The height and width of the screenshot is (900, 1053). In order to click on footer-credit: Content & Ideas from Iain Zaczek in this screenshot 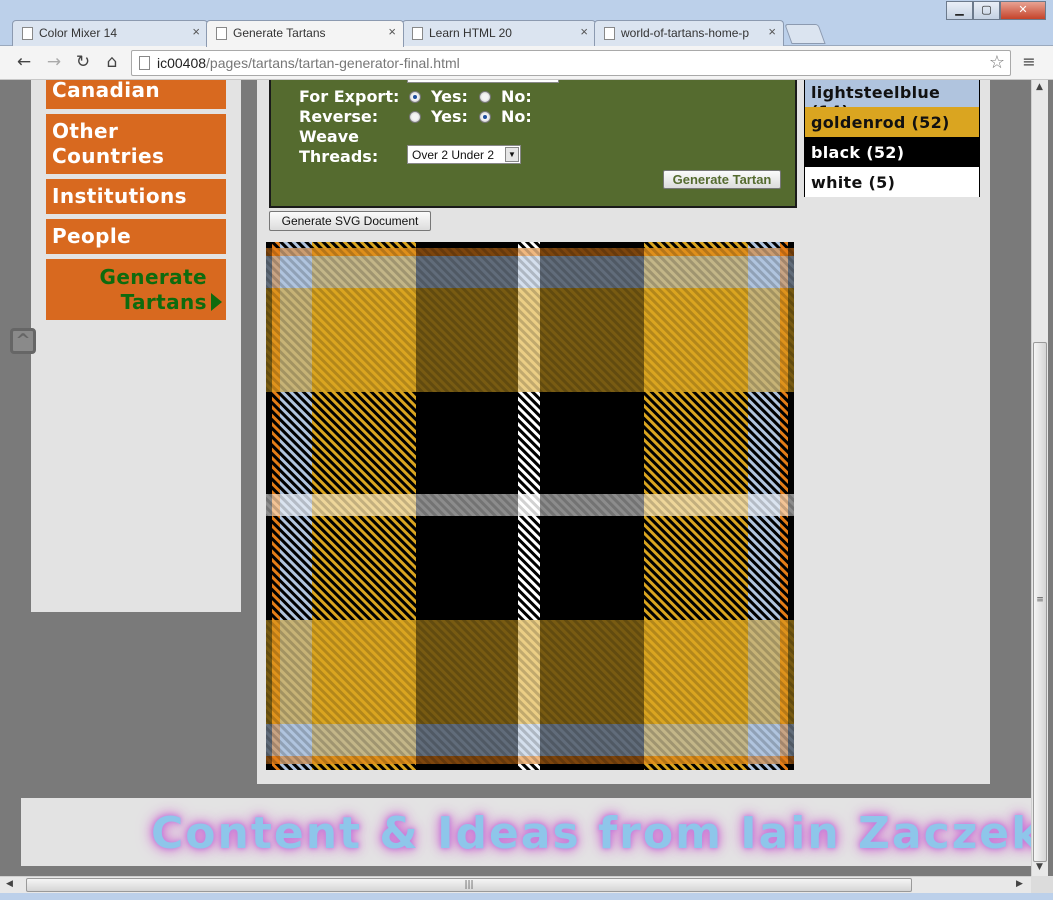, I will do `click(591, 833)`.